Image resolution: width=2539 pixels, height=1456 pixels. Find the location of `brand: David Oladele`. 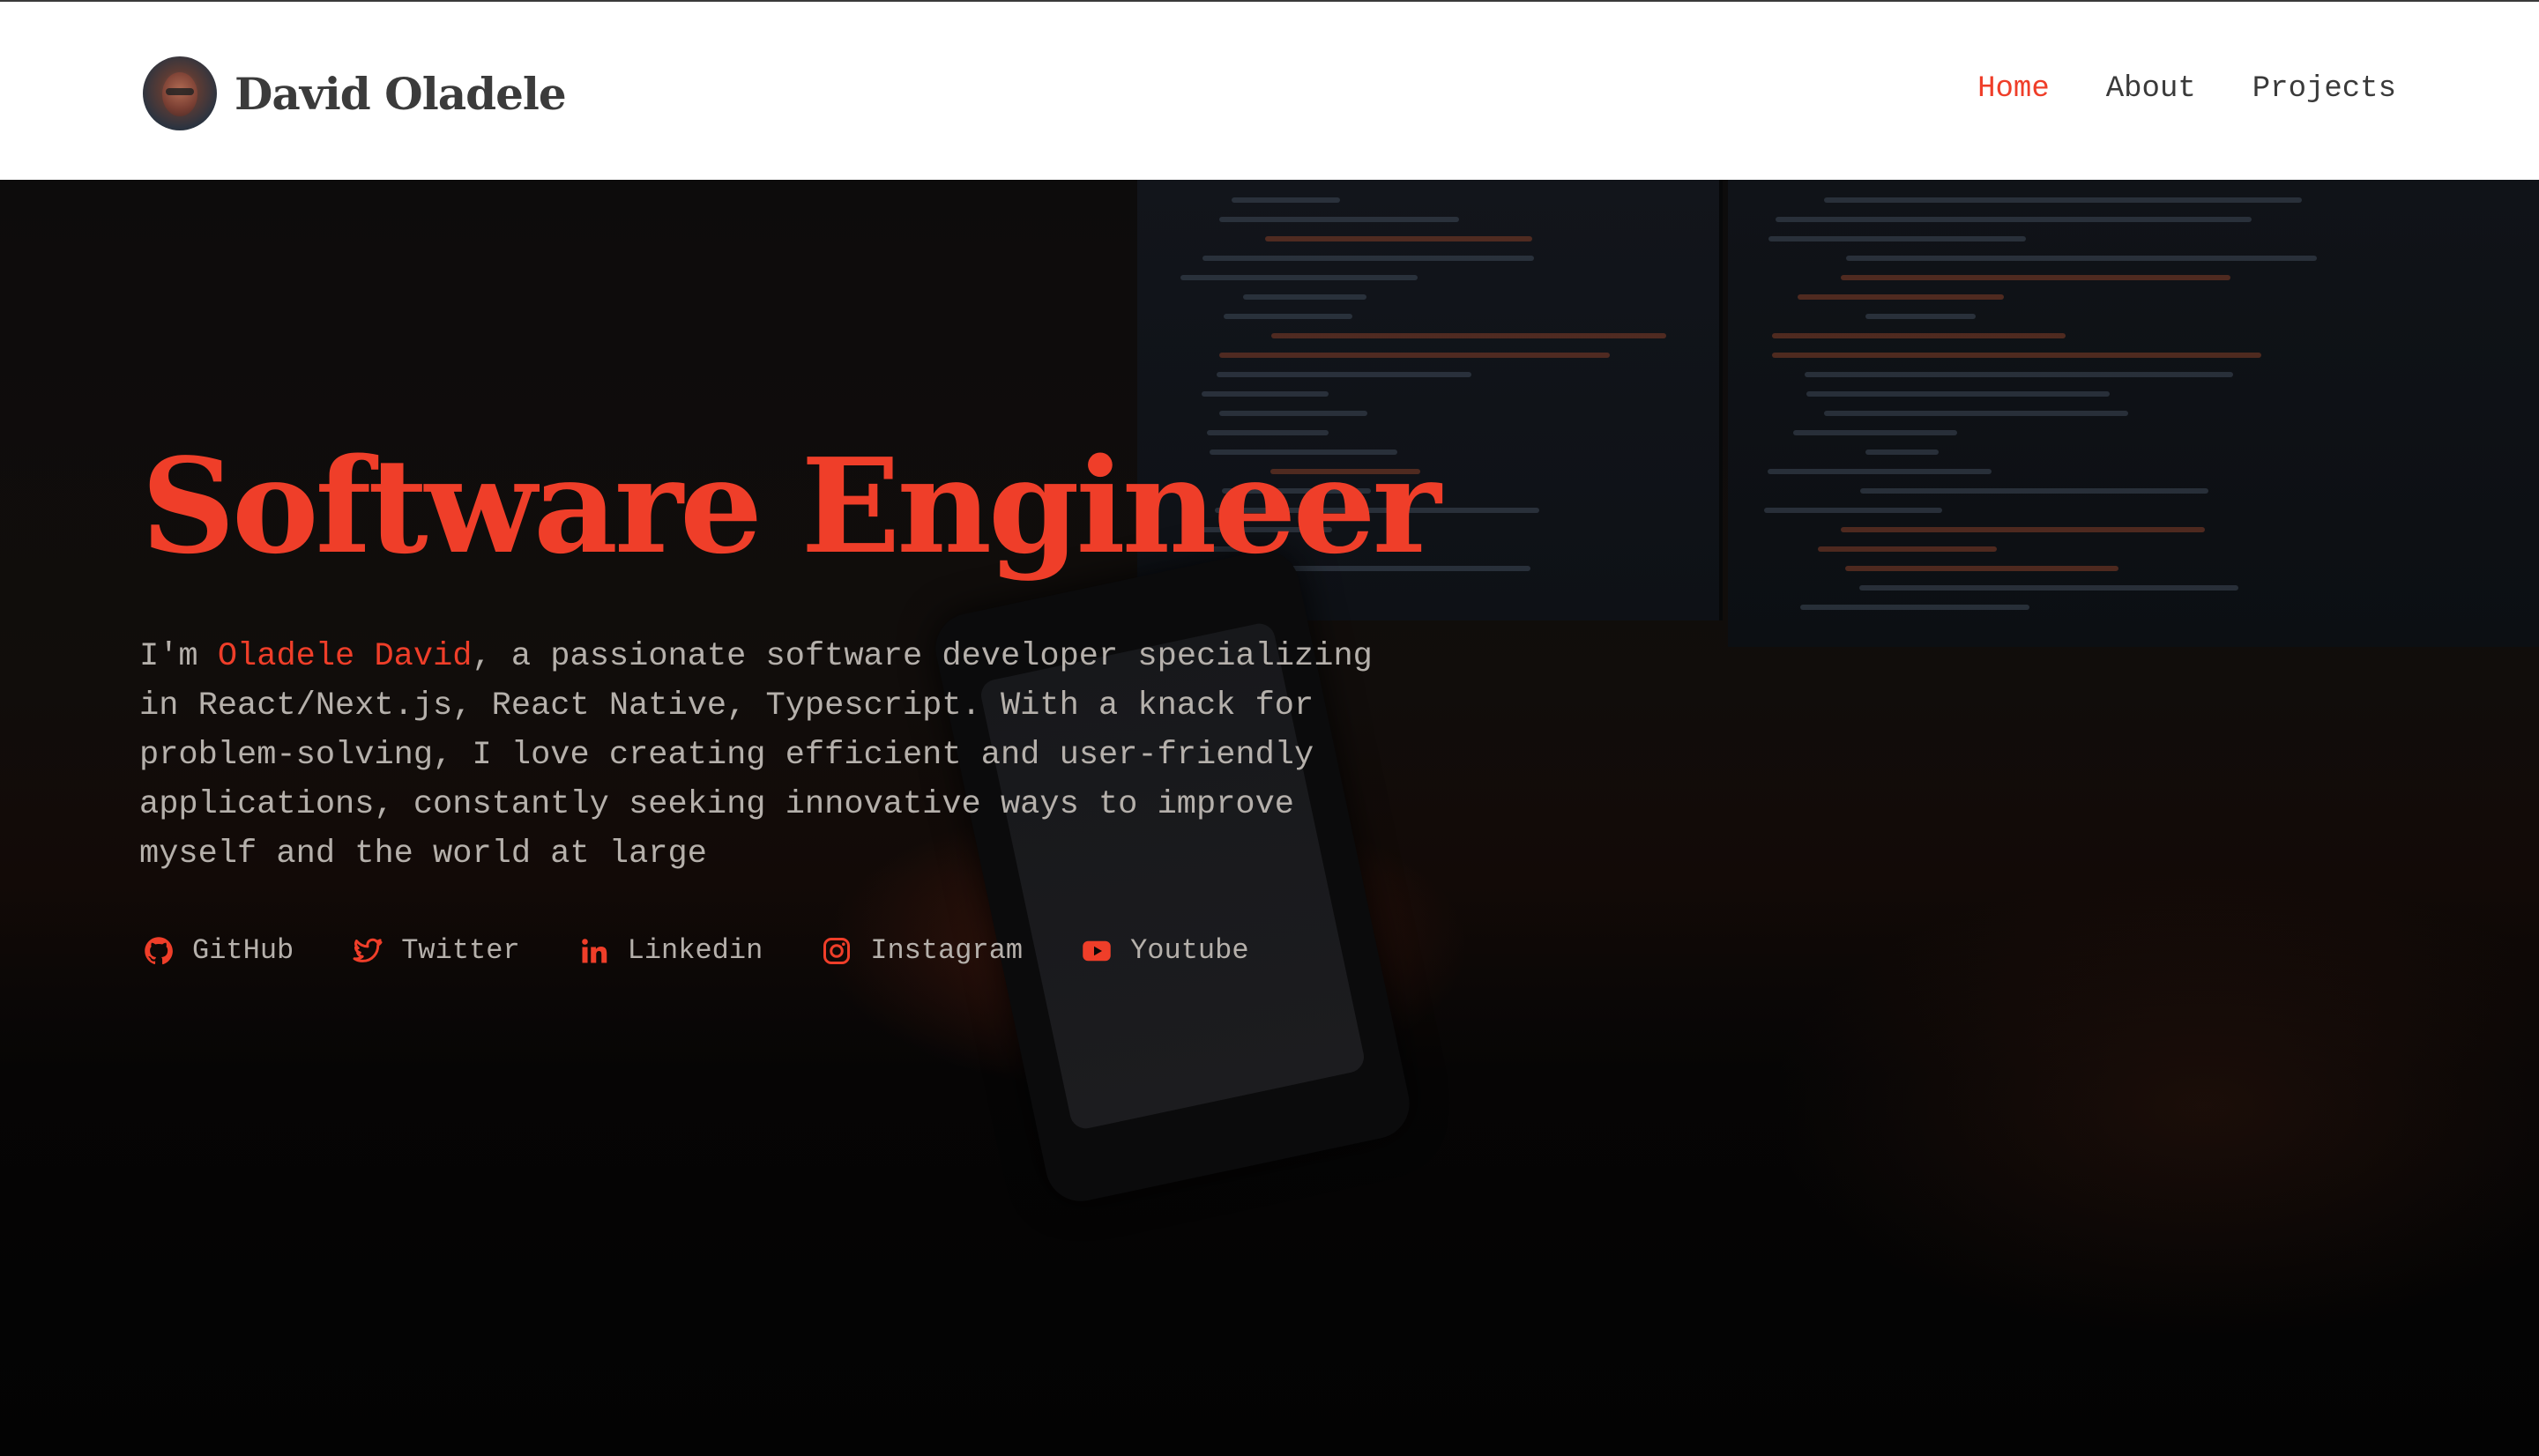

brand: David Oladele is located at coordinates (355, 93).